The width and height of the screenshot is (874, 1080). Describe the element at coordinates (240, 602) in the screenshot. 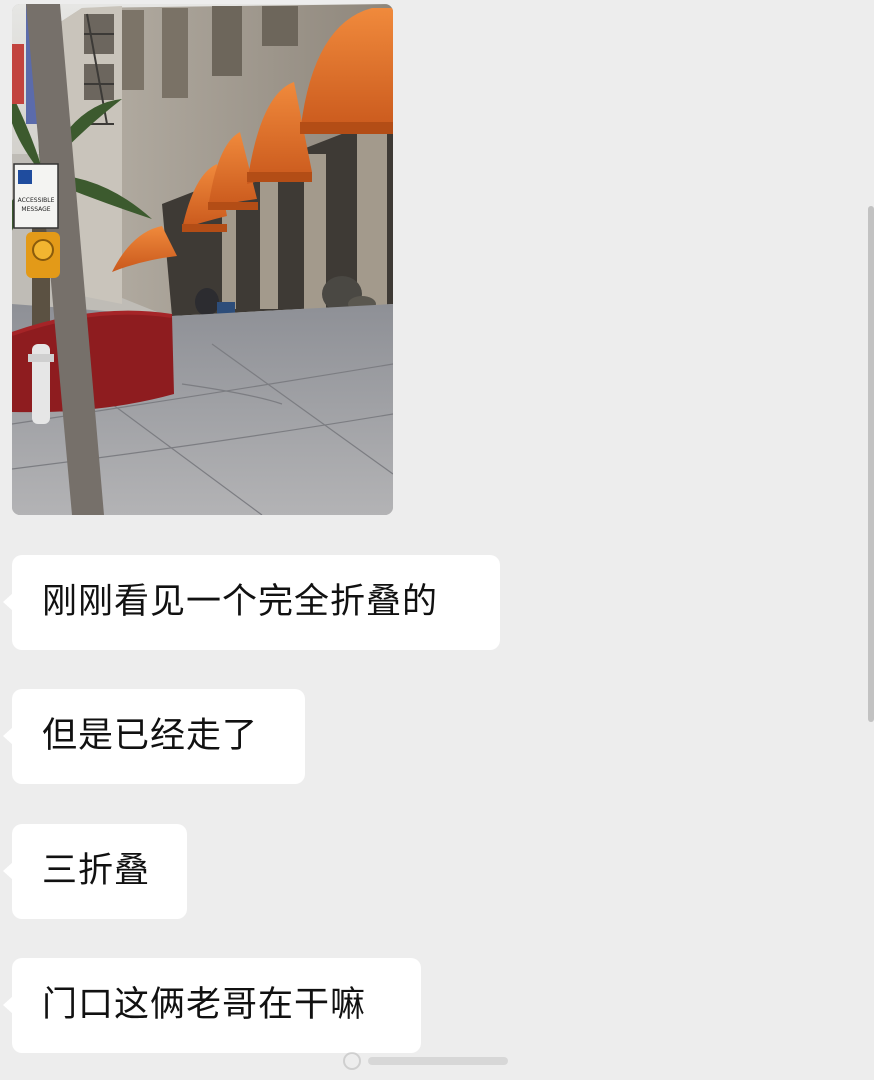

I see `message-text: 刚刚看见一个完全折叠的` at that location.